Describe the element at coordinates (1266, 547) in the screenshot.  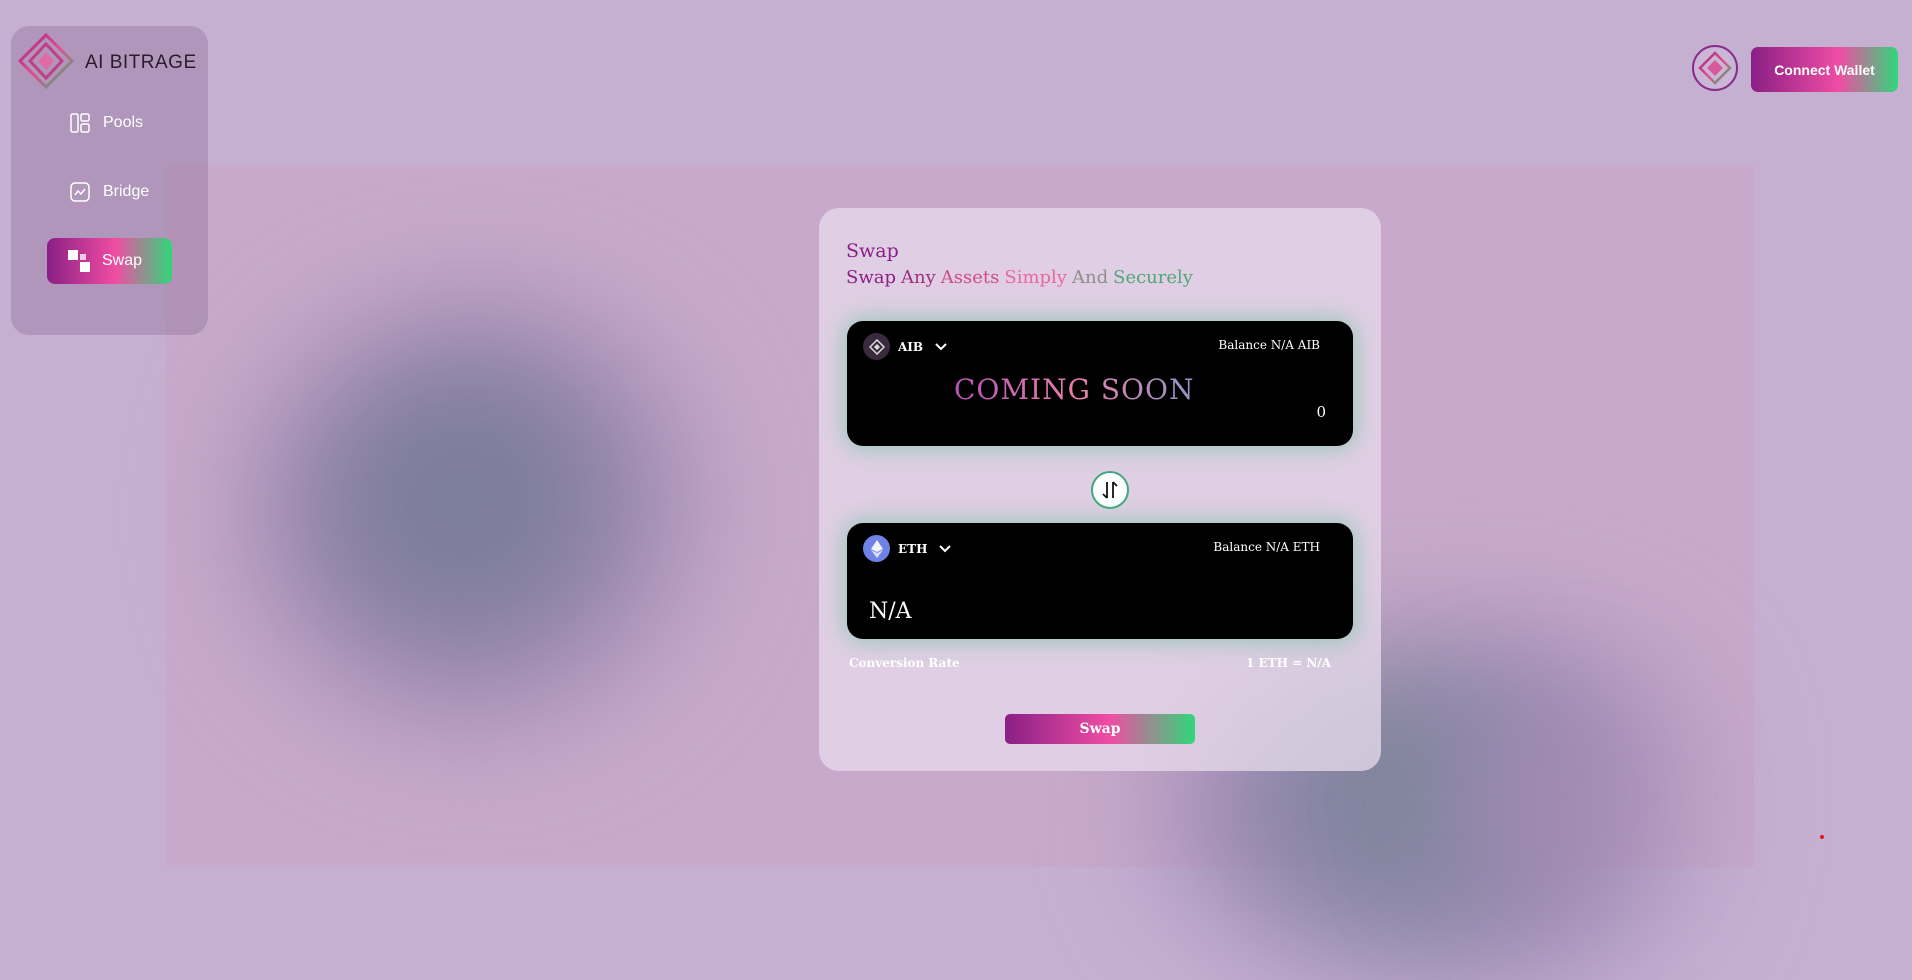
I see `to-balance: Balance N/A ETH` at that location.